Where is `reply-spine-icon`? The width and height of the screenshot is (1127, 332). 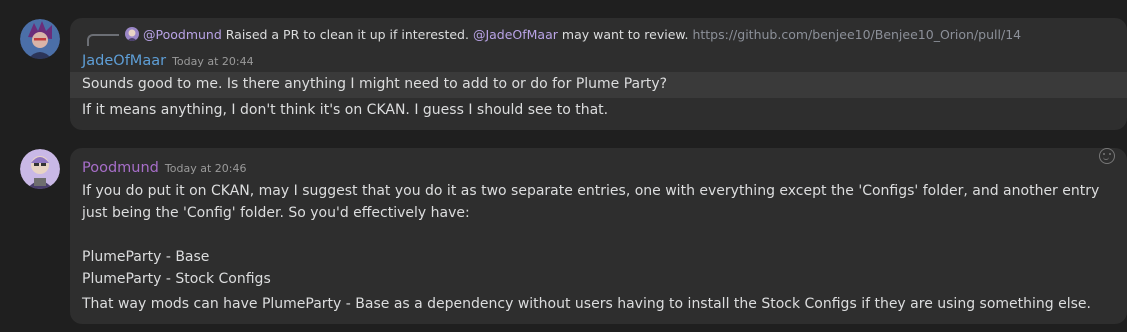 reply-spine-icon is located at coordinates (103, 40).